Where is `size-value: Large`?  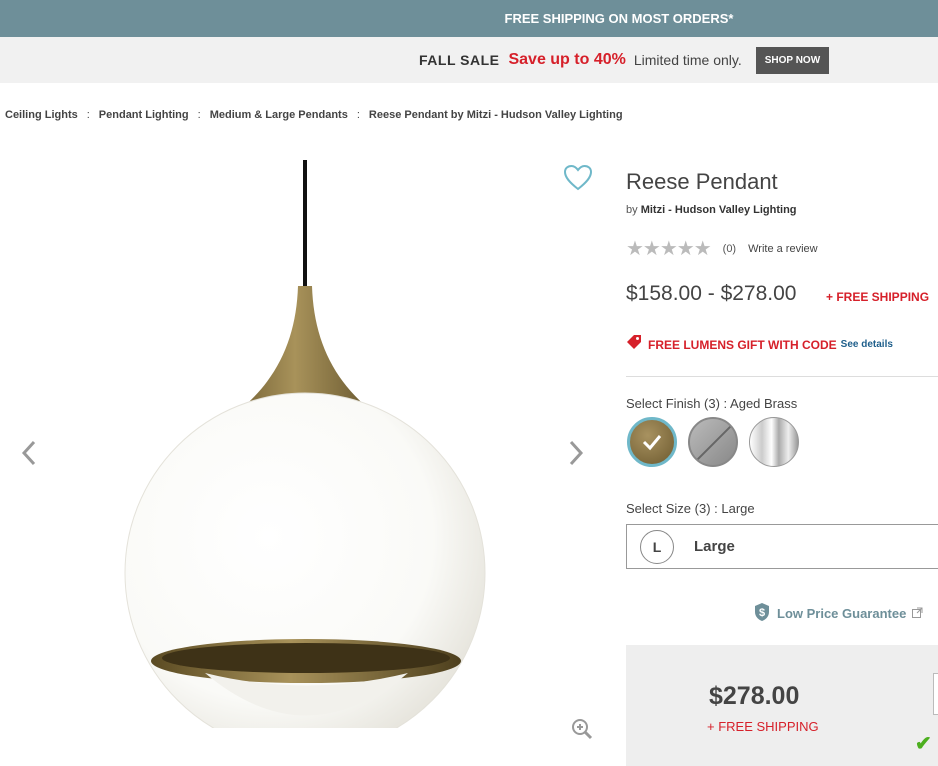
size-value: Large is located at coordinates (714, 546).